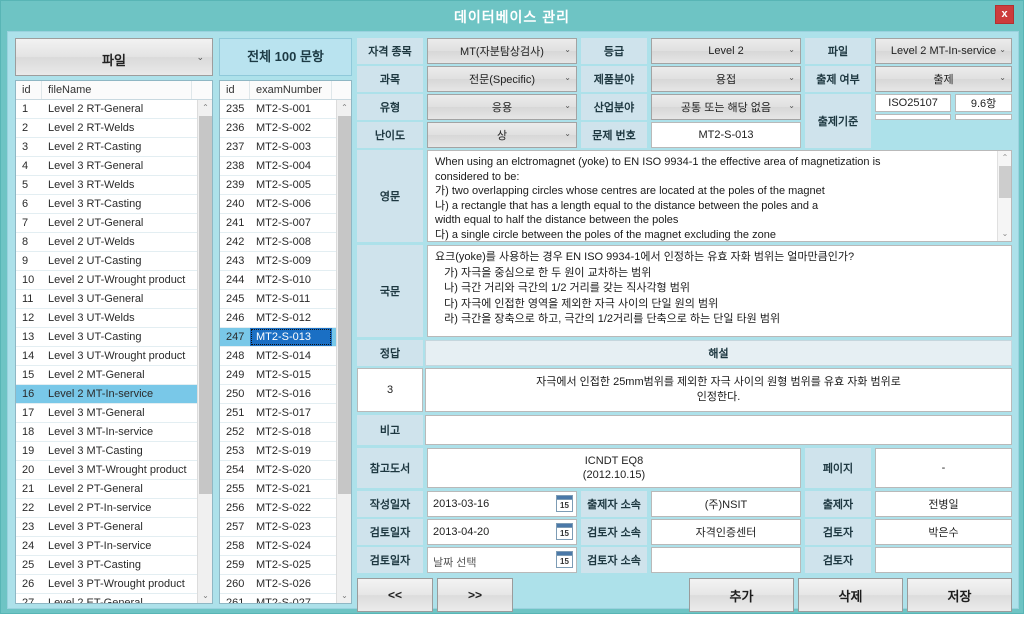  I want to click on author-org-input: (주)NSIT, so click(726, 504).